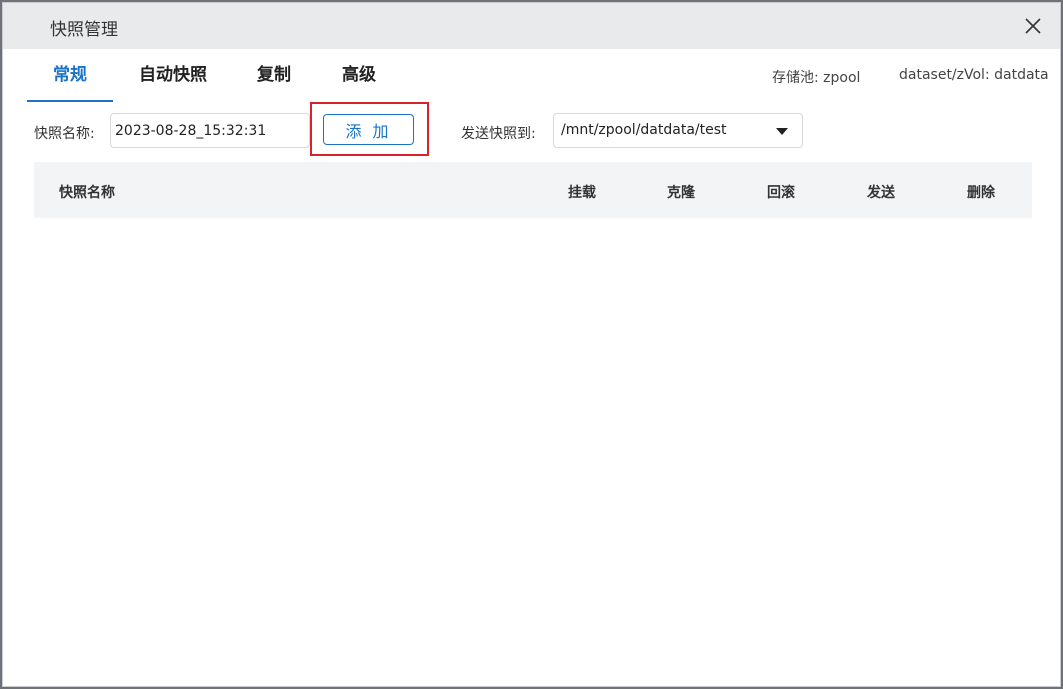 The width and height of the screenshot is (1063, 689). I want to click on dialog-titlebar: 快照管理, so click(531, 26).